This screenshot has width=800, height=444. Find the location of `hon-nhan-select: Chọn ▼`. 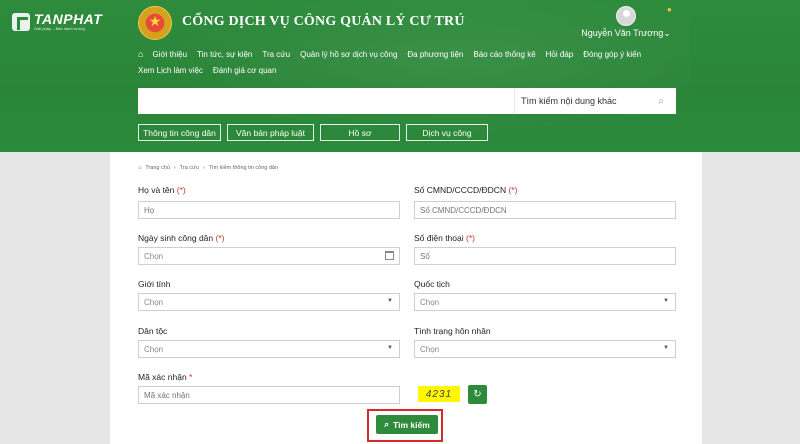

hon-nhan-select: Chọn ▼ is located at coordinates (545, 349).